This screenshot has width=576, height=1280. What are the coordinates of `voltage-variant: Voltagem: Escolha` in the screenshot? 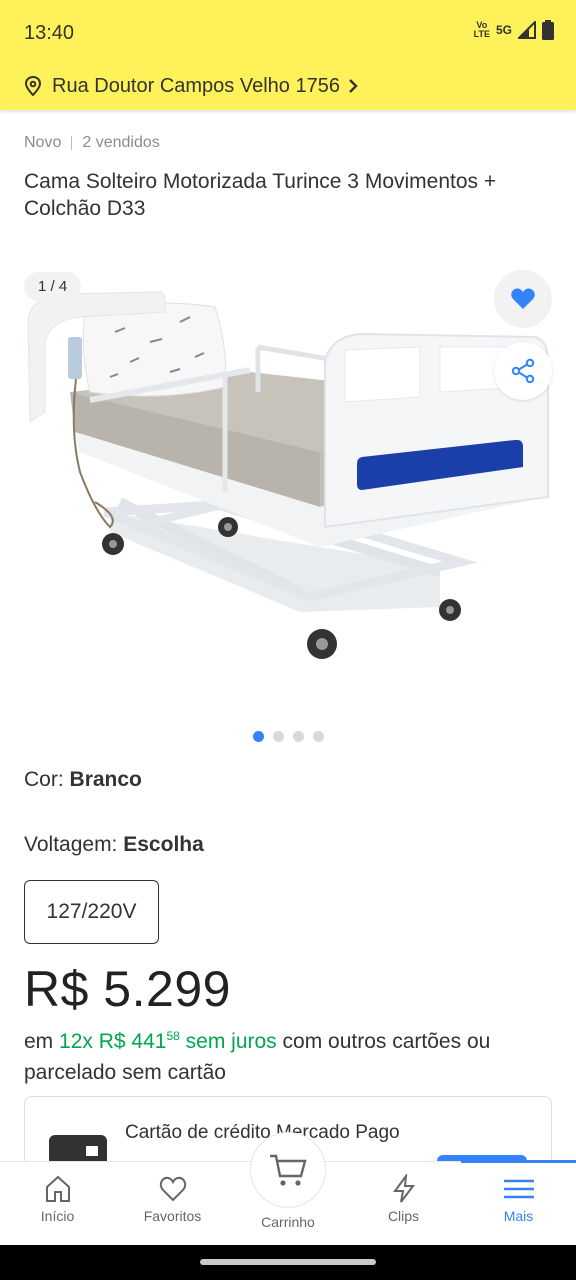 It's located at (114, 845).